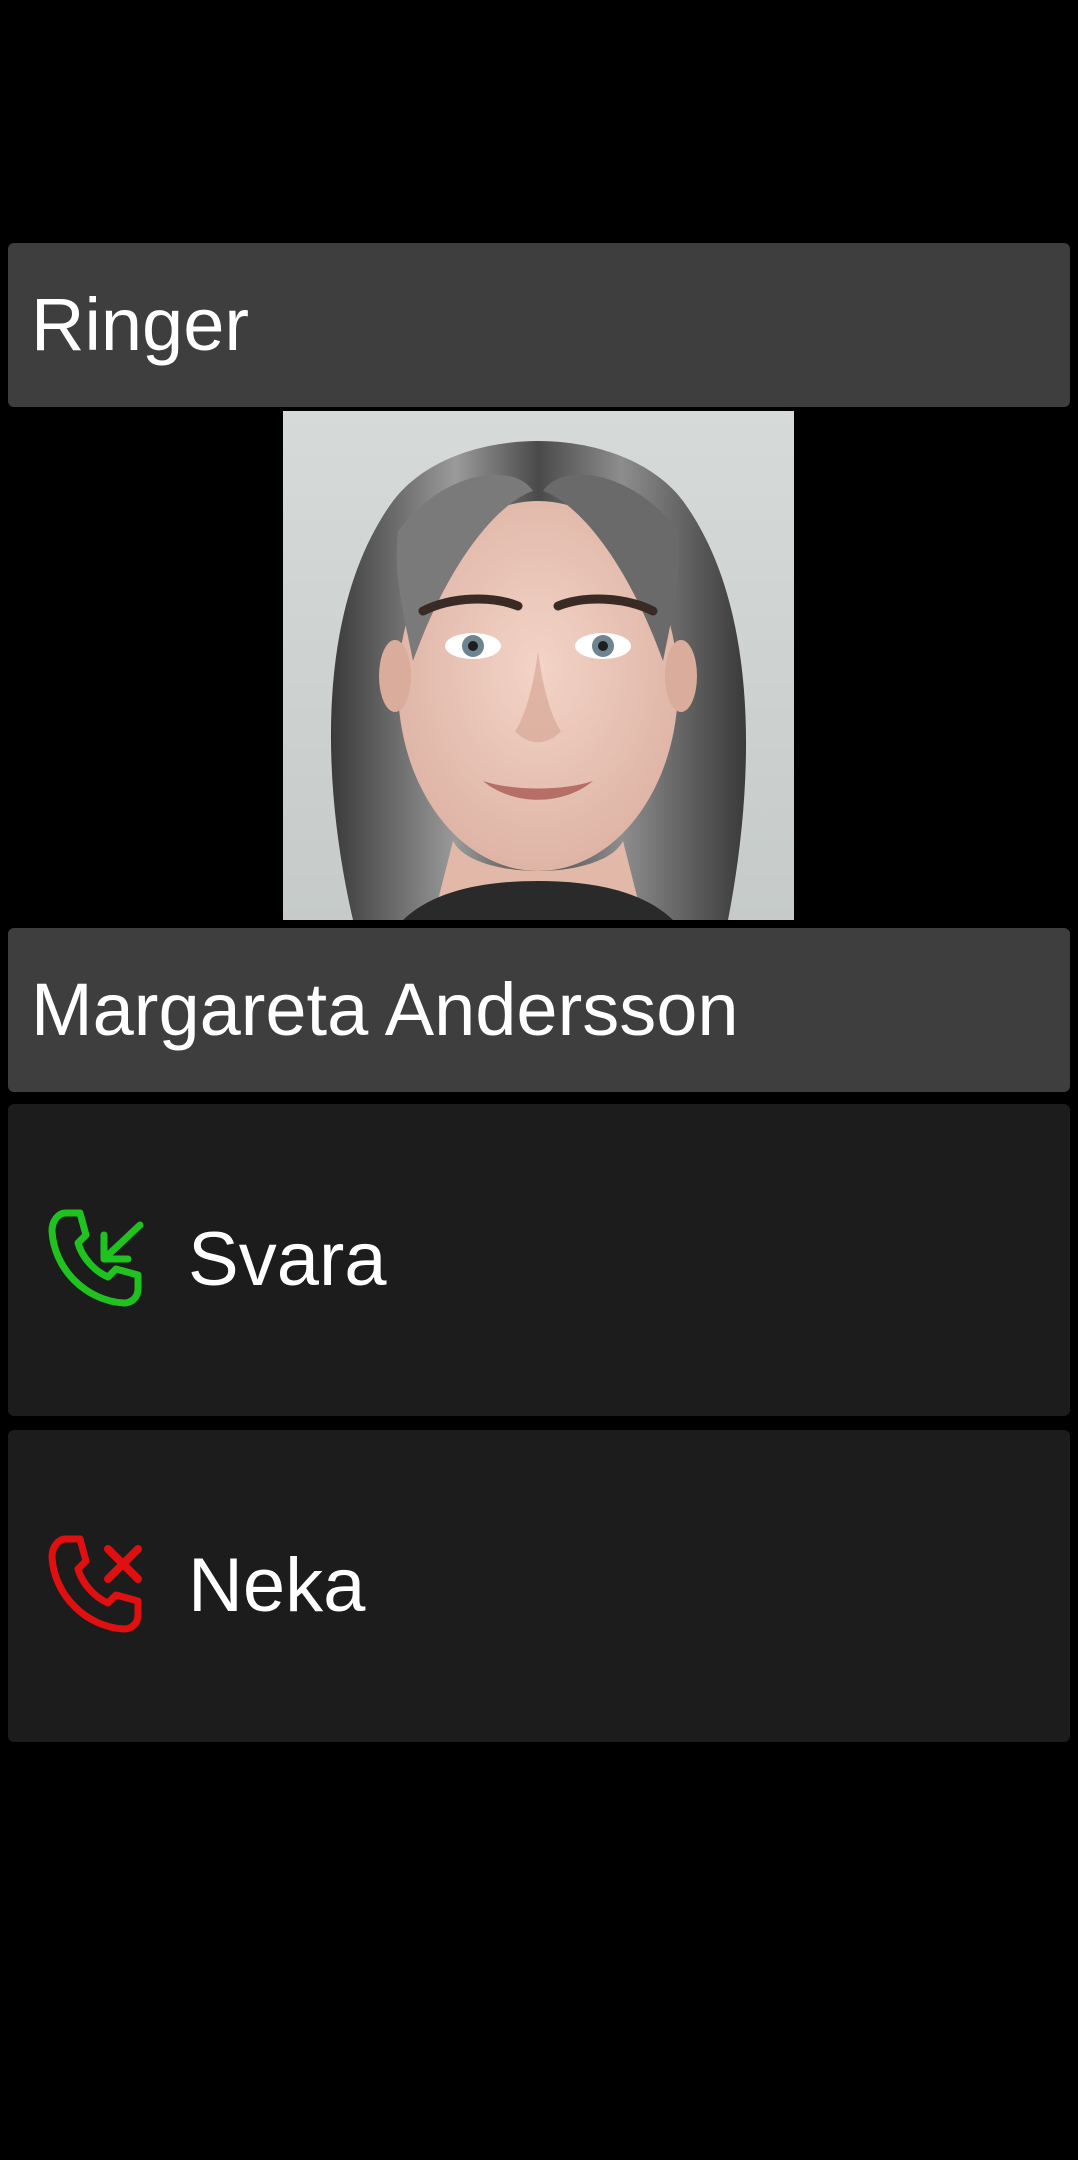  Describe the element at coordinates (539, 1586) in the screenshot. I see `decline-button: Neka` at that location.